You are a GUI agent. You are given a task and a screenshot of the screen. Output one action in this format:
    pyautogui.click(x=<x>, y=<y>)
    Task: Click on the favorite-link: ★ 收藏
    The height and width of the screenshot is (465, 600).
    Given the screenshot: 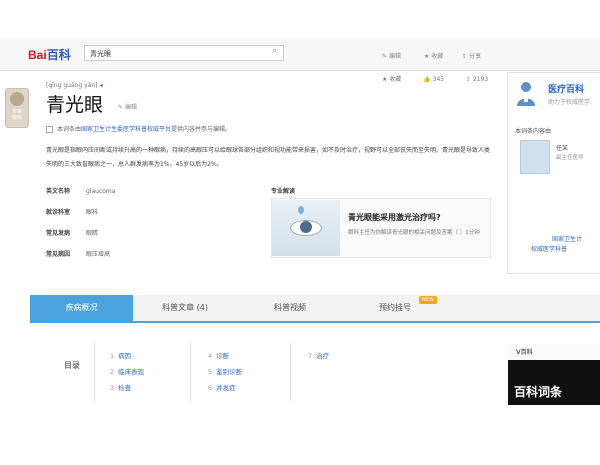 What is the action you would take?
    pyautogui.click(x=433, y=55)
    